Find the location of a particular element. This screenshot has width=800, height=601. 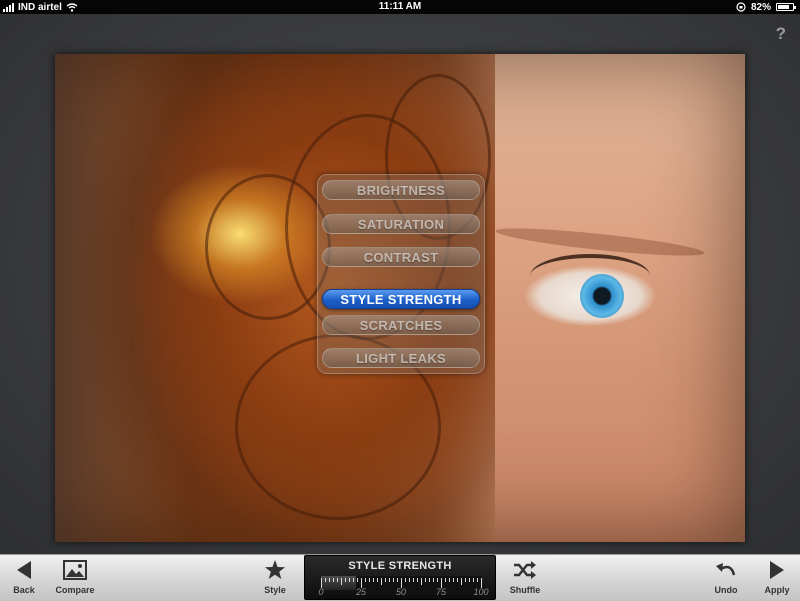

status-right: 82% is located at coordinates (766, 7).